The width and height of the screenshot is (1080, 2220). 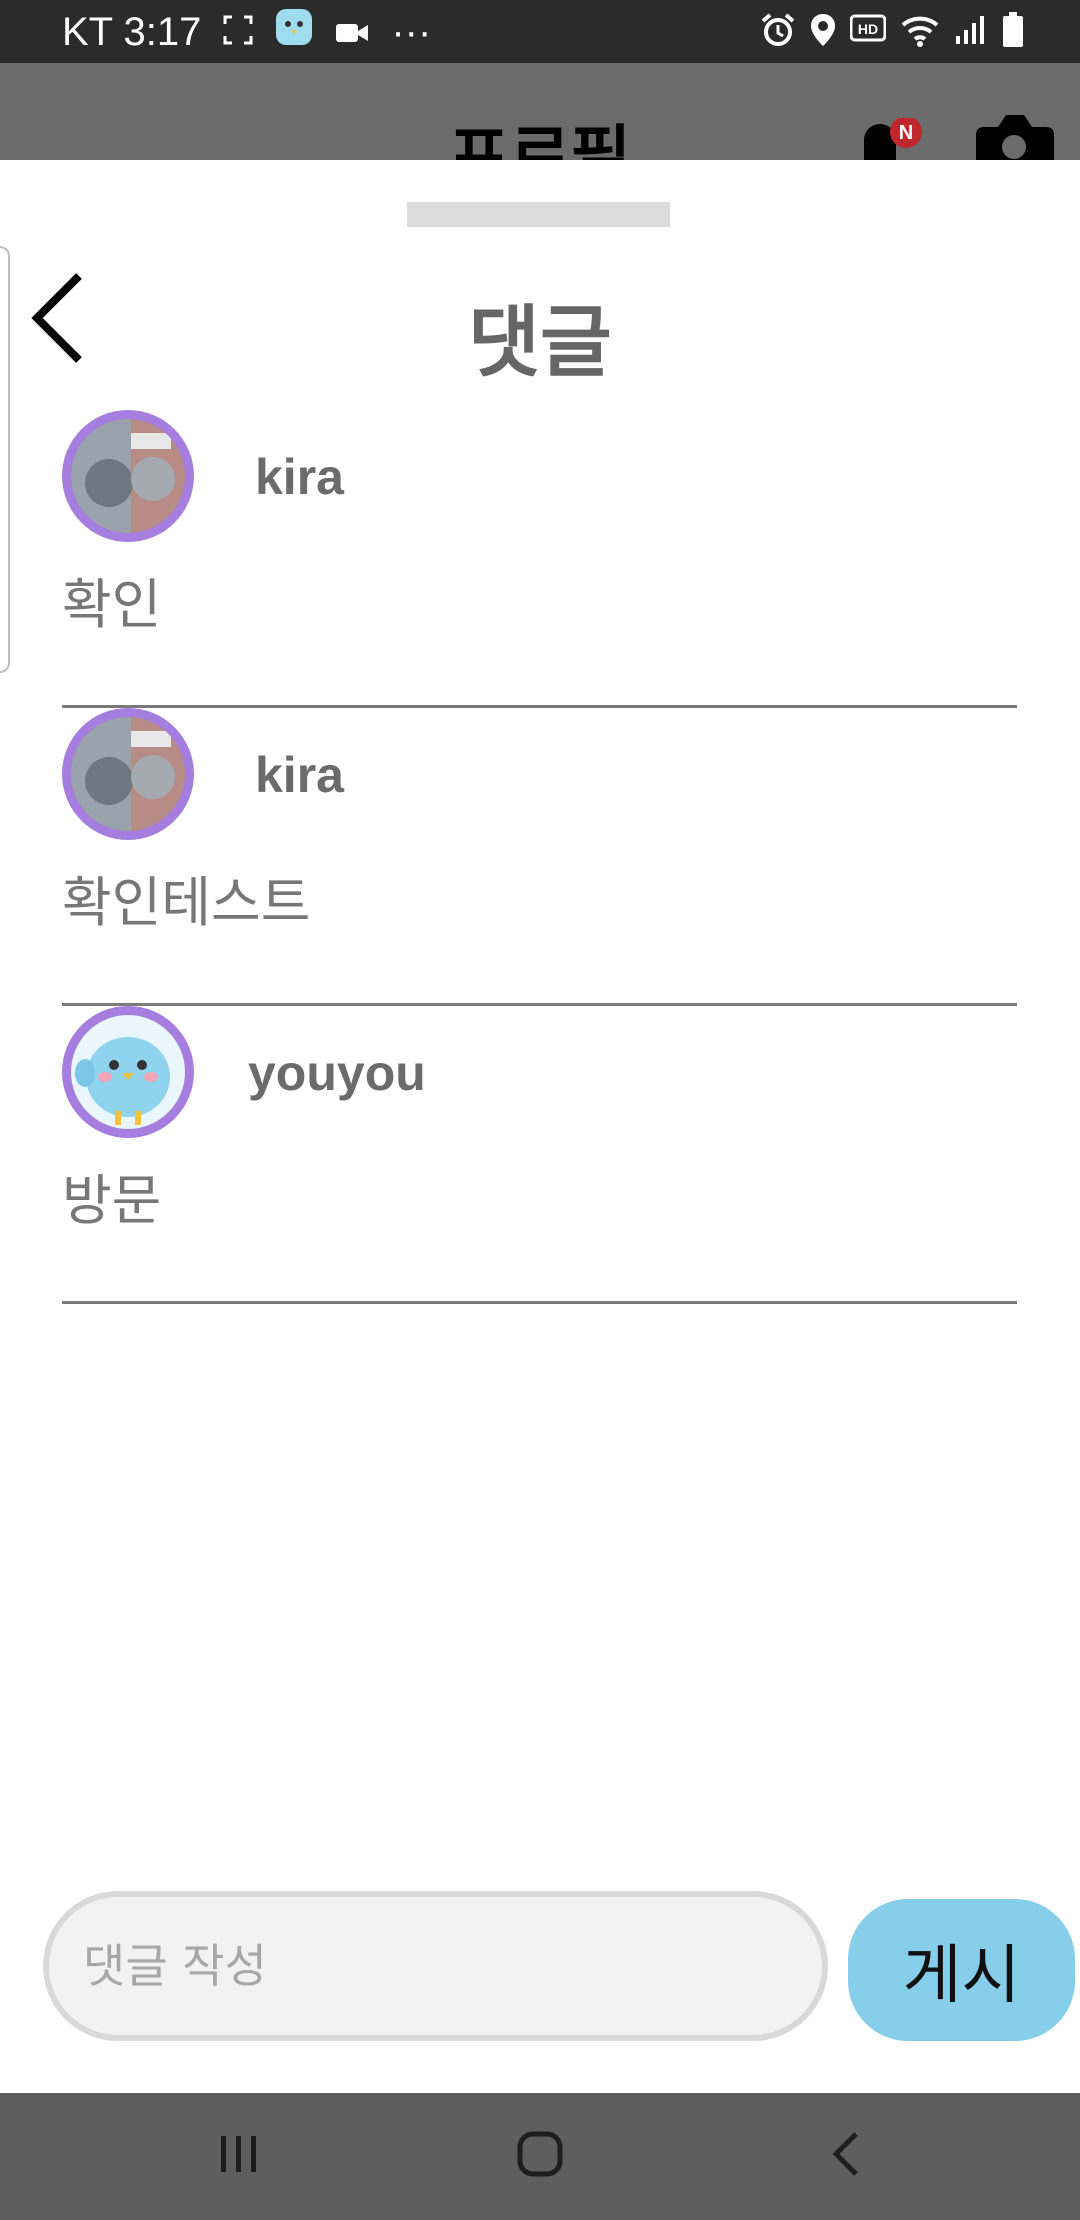 I want to click on hd-voice-icon: HD, so click(x=868, y=32).